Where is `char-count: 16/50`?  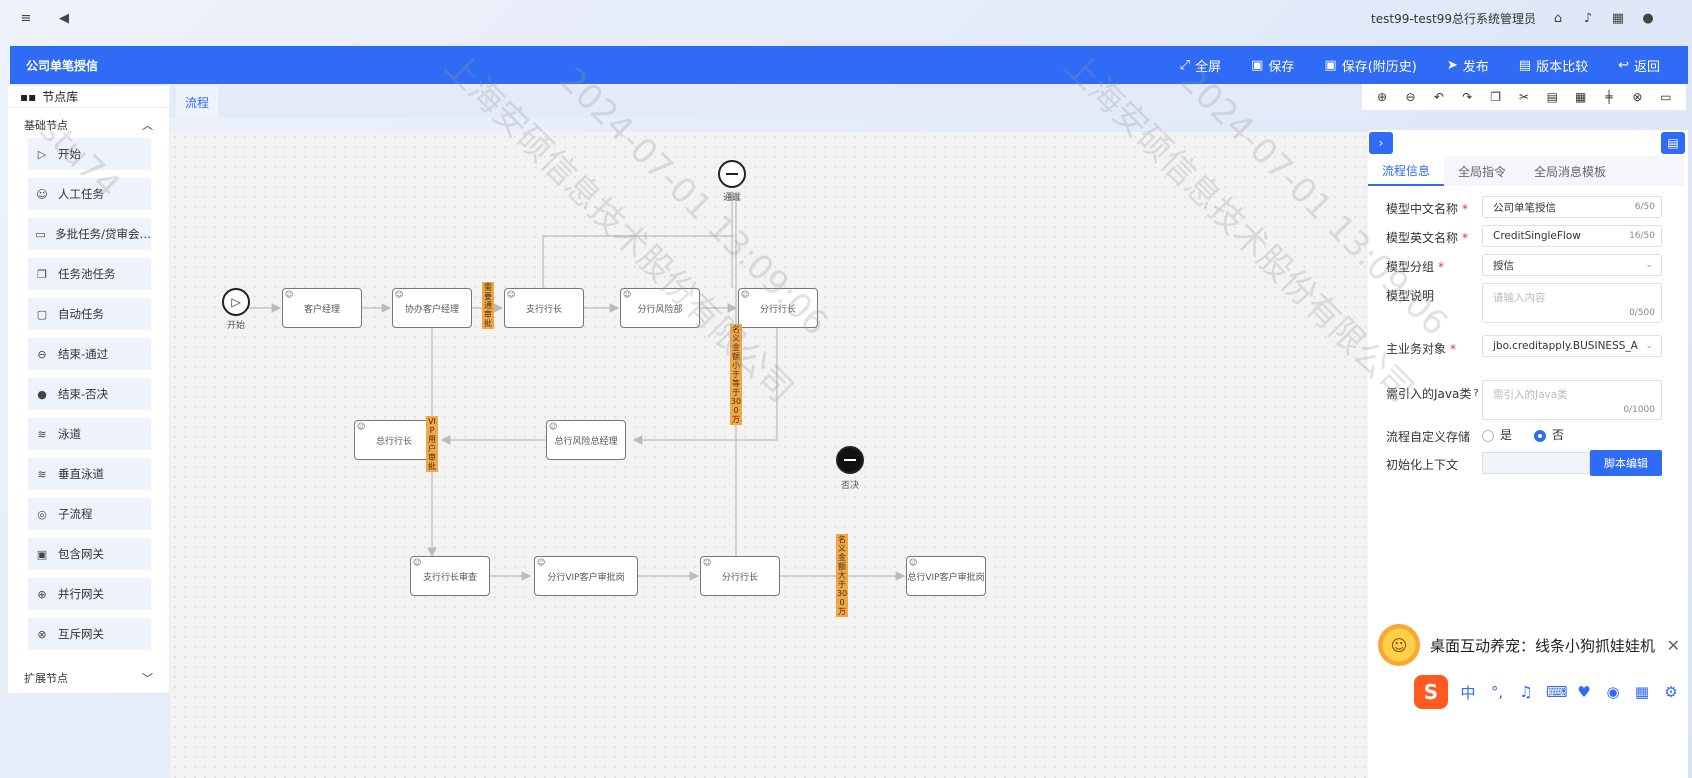 char-count: 16/50 is located at coordinates (1642, 236).